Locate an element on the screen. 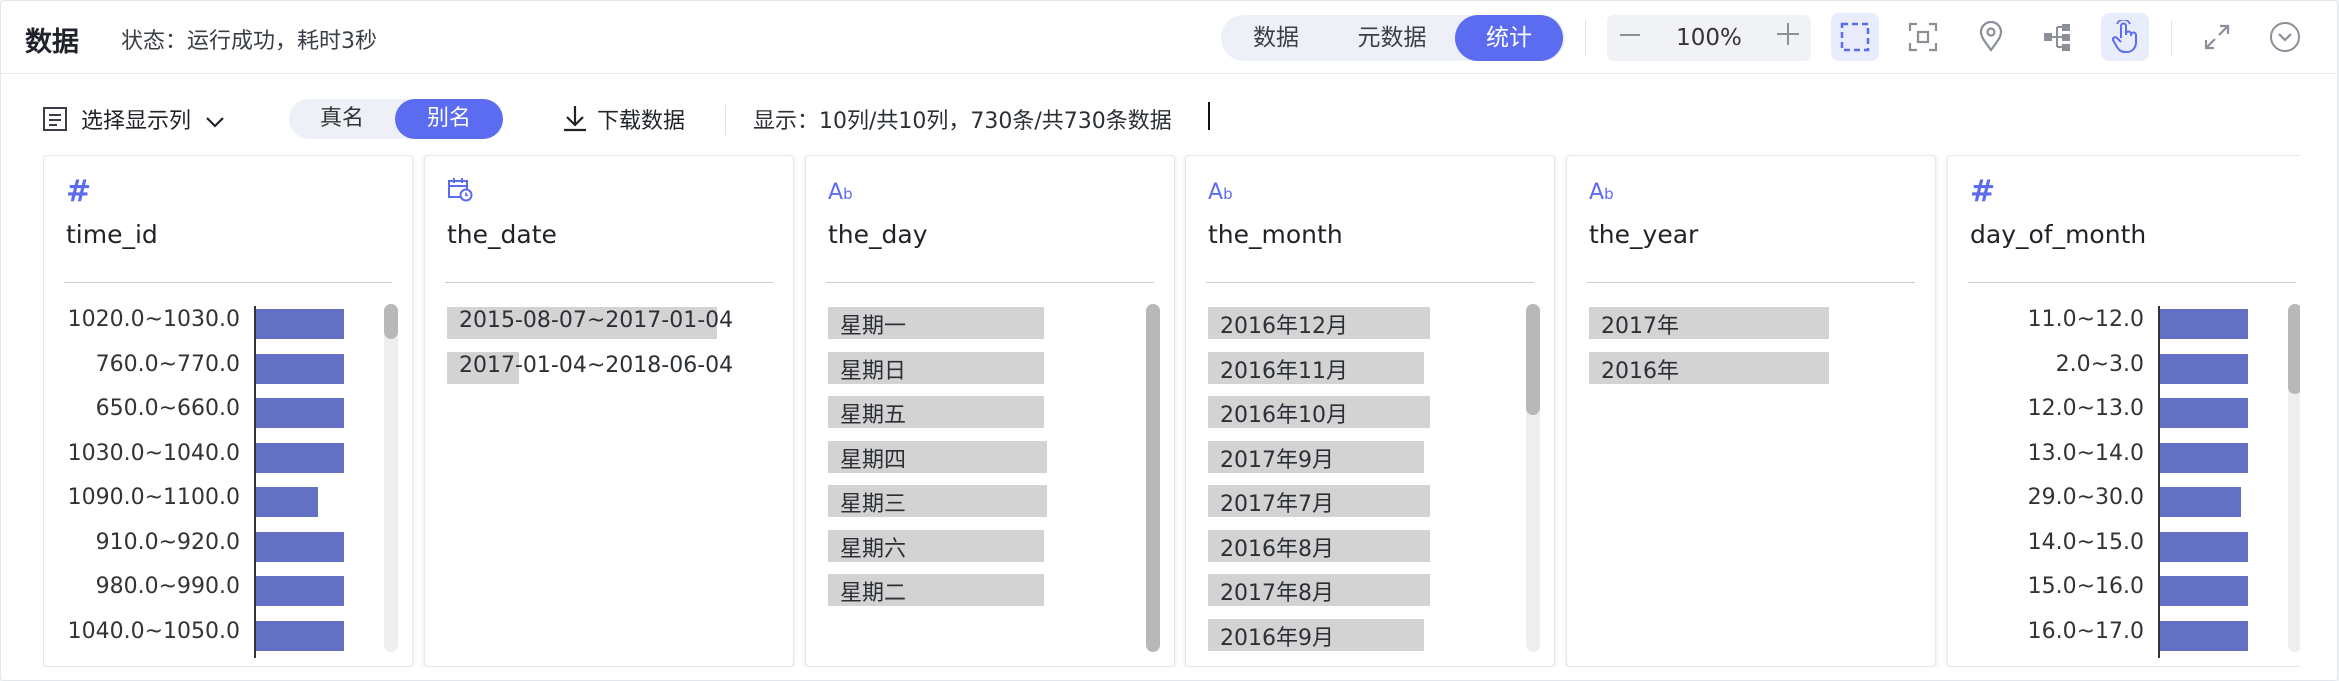 This screenshot has height=681, width=2339. value-row: 2016年 is located at coordinates (1739, 367).